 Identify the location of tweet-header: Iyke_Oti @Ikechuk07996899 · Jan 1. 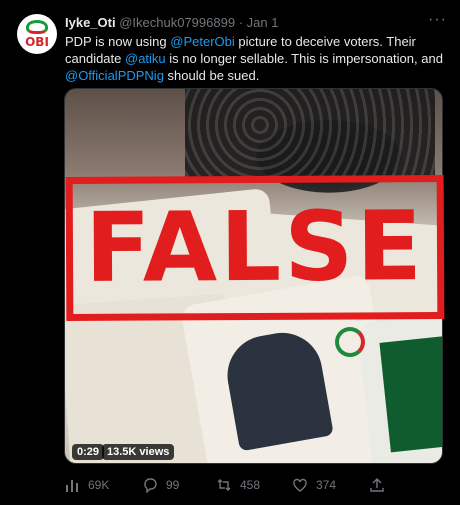
(171, 22).